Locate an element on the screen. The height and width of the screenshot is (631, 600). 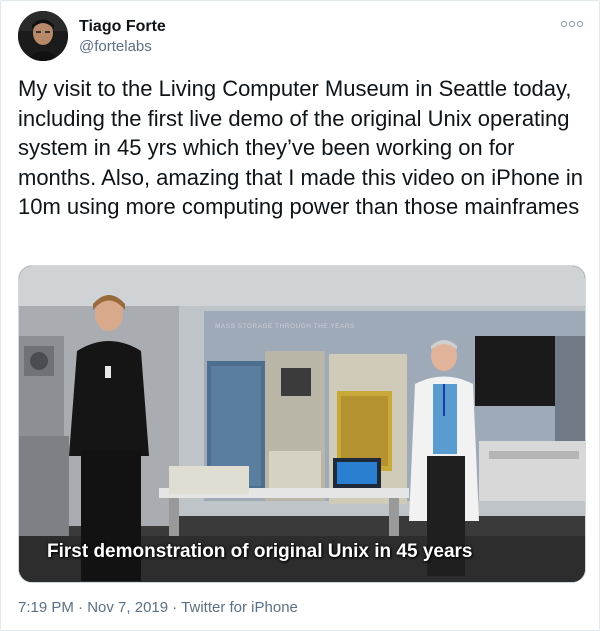
author-handle: @fortelabs is located at coordinates (122, 46).